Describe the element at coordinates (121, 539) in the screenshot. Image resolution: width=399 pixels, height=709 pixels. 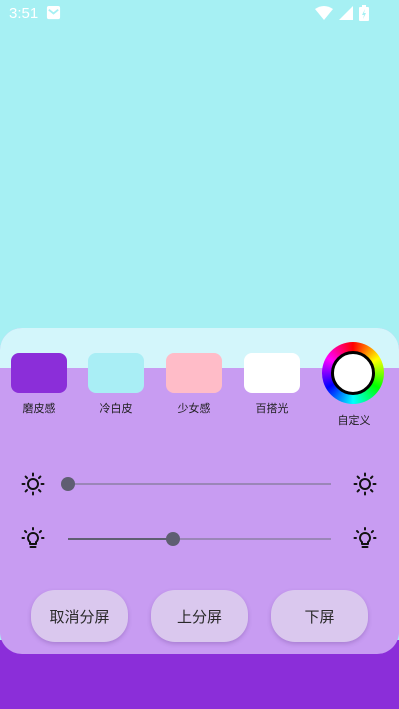
I see `light-slider-fill` at that location.